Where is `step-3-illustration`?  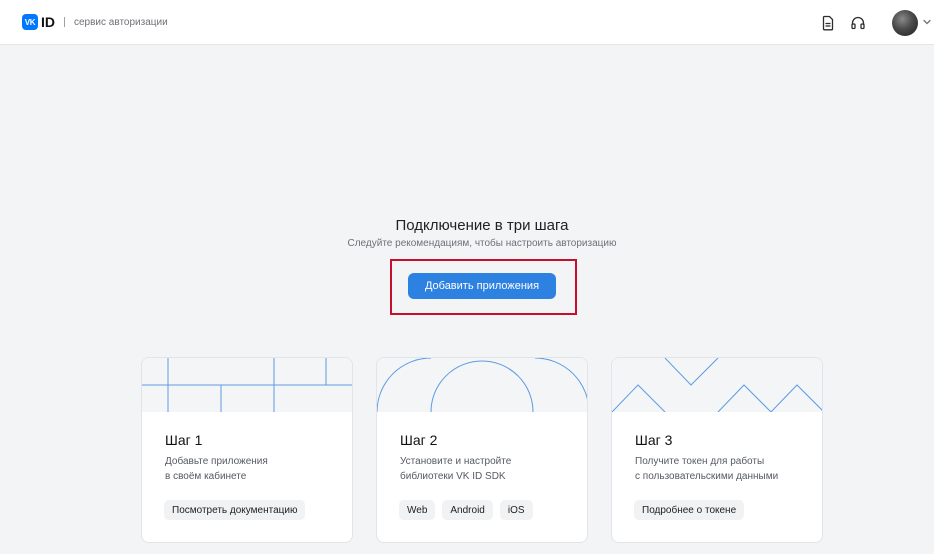 step-3-illustration is located at coordinates (717, 385).